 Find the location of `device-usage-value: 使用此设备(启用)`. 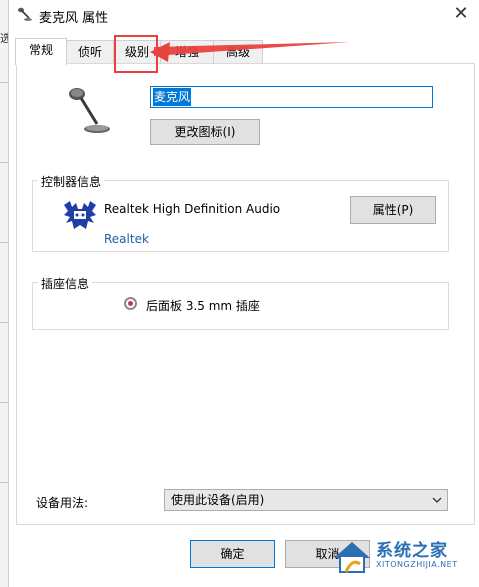

device-usage-value: 使用此设备(启用) is located at coordinates (218, 500).